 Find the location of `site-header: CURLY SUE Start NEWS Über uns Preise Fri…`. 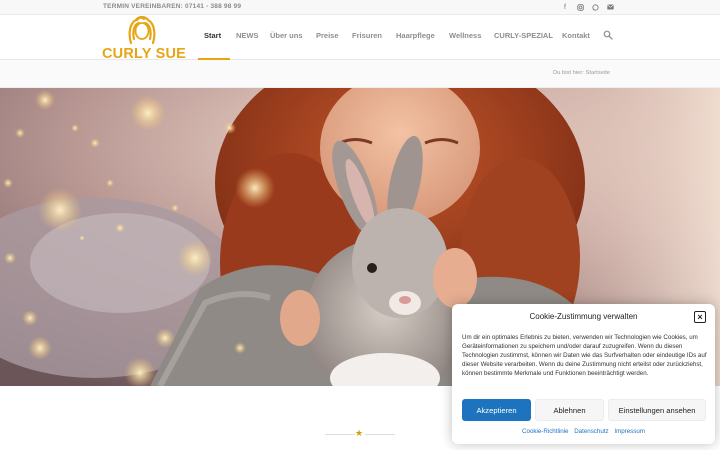

site-header: CURLY SUE Start NEWS Über uns Preise Fri… is located at coordinates (360, 38).